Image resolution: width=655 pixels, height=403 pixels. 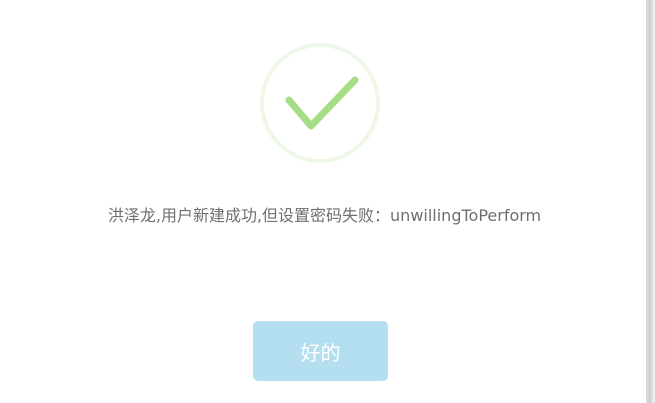 I want to click on window-edge, so click(x=652, y=201).